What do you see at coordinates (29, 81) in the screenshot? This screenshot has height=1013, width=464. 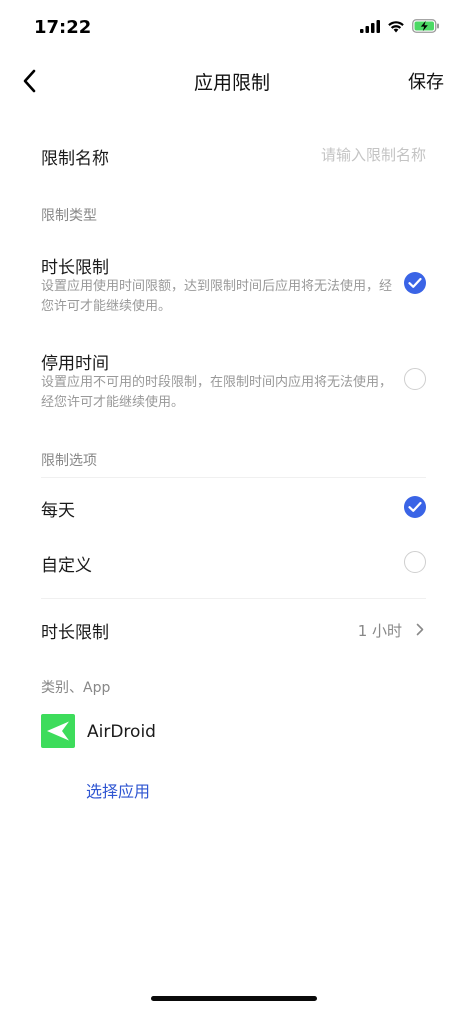 I see `chevron-left-icon` at bounding box center [29, 81].